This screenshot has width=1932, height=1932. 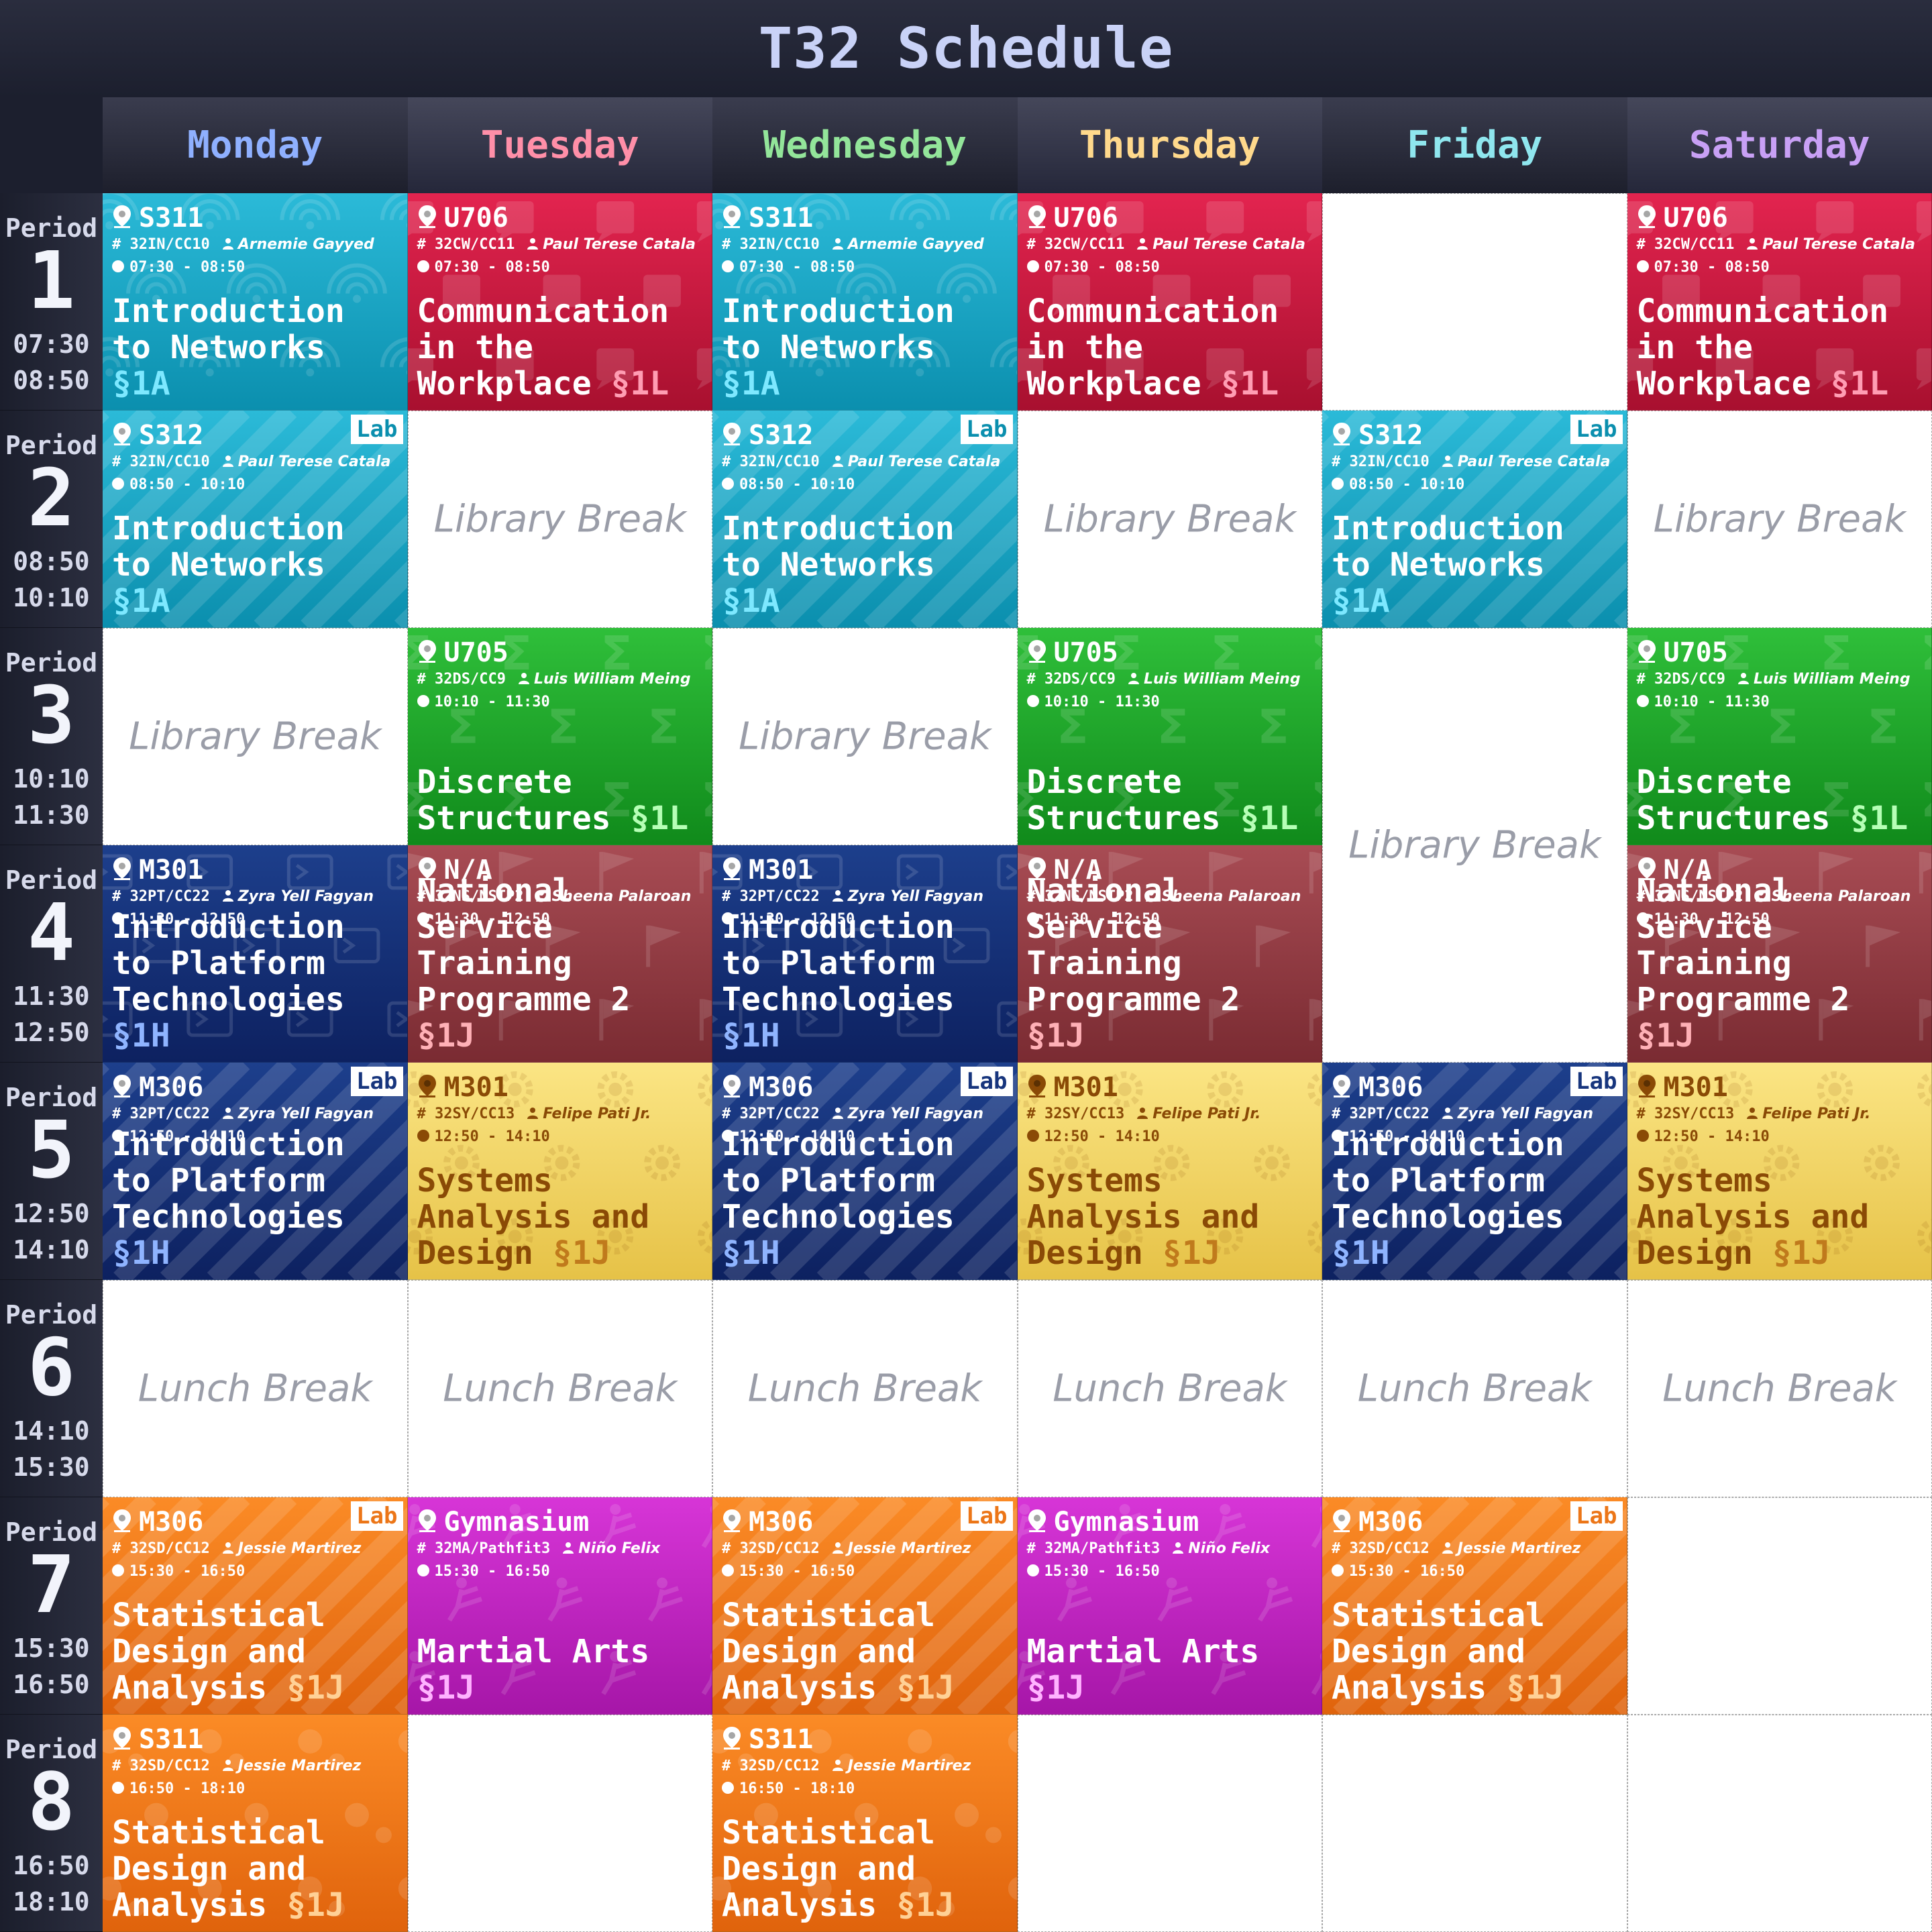 What do you see at coordinates (483, 1136) in the screenshot?
I see `class-time: 12:50 - 14:10` at bounding box center [483, 1136].